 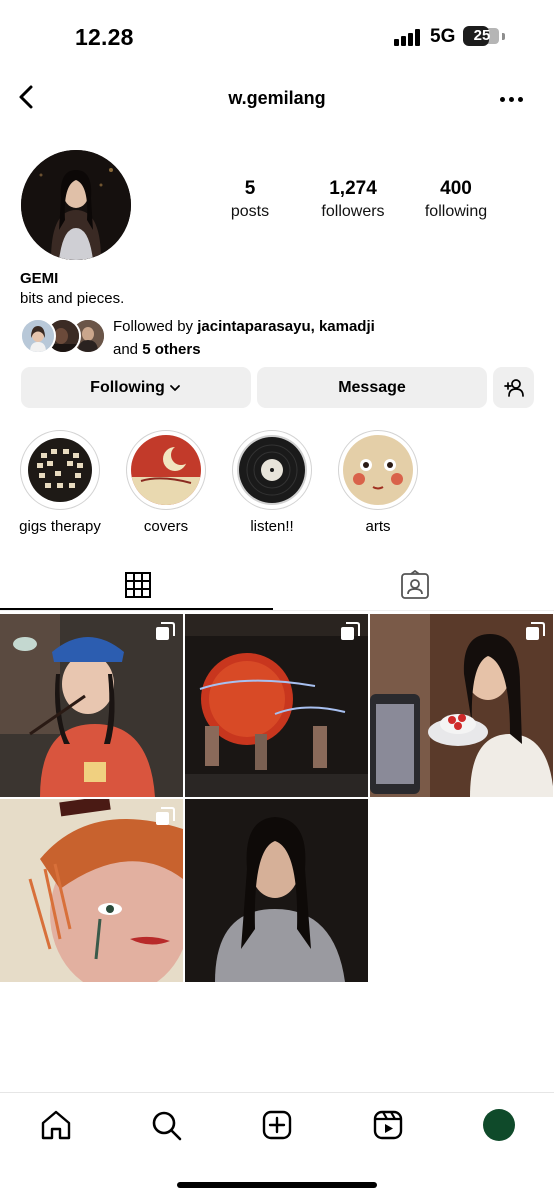 What do you see at coordinates (272, 470) in the screenshot?
I see `vinyl-record-icon` at bounding box center [272, 470].